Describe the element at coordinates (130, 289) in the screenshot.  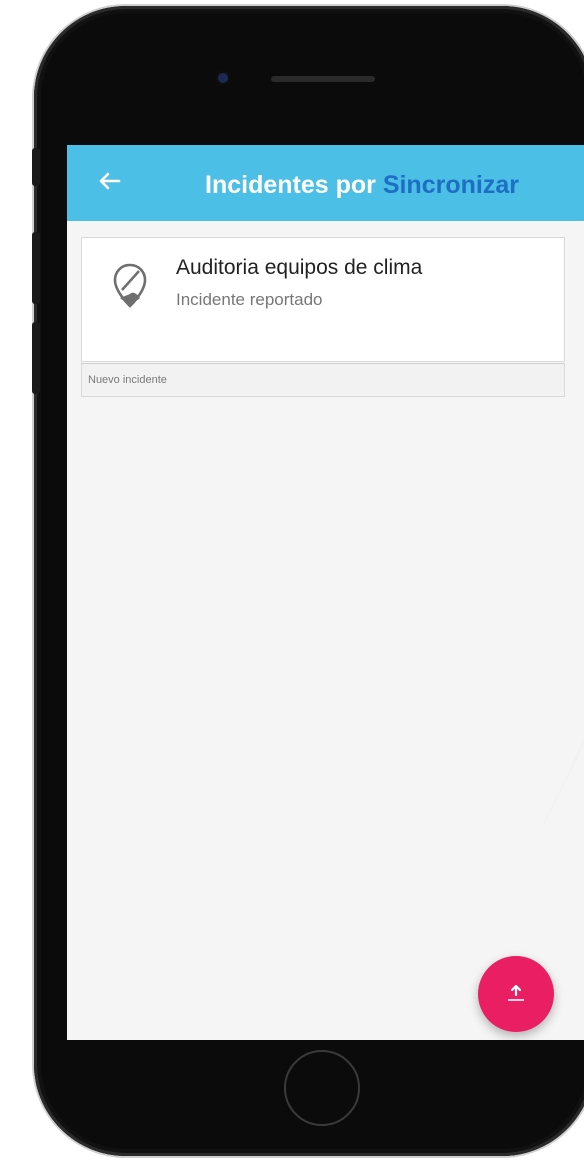
I see `map-pin-off-icon` at that location.